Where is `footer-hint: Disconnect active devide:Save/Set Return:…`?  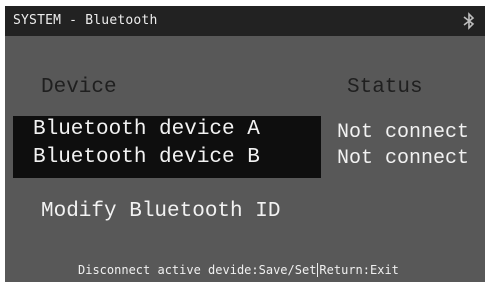
footer-hint: Disconnect active devide:Save/Set Return:… is located at coordinates (238, 270).